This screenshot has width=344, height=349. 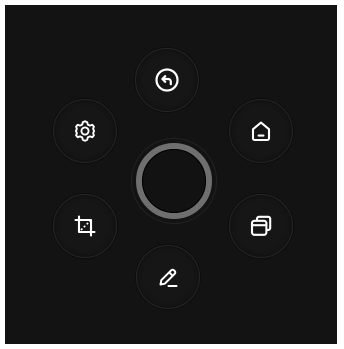 I want to click on home-button, so click(x=261, y=131).